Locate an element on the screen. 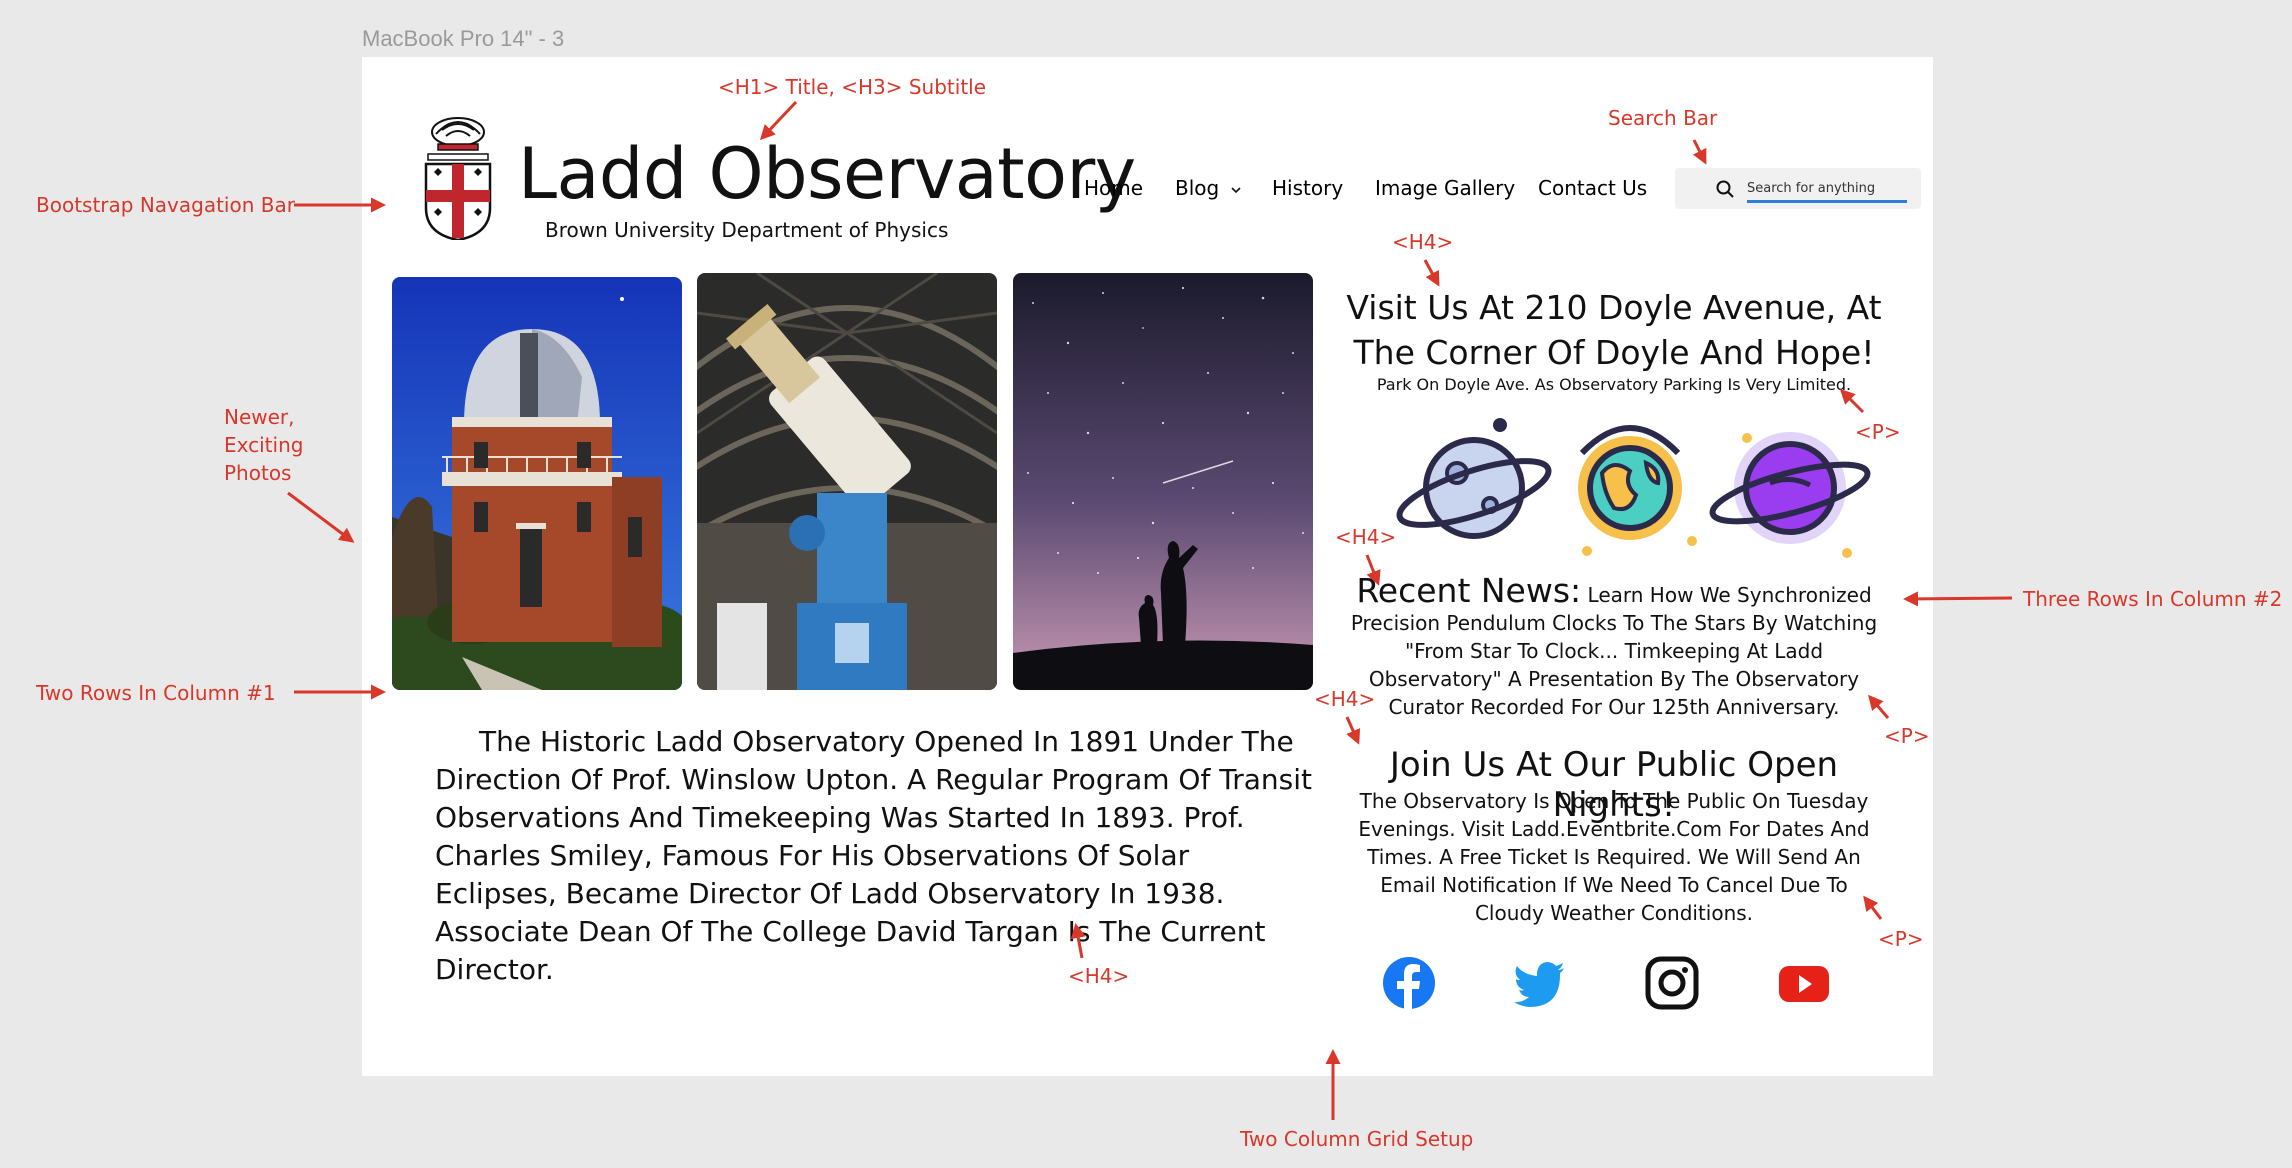 This screenshot has height=1168, width=2292. search-bar is located at coordinates (1798, 188).